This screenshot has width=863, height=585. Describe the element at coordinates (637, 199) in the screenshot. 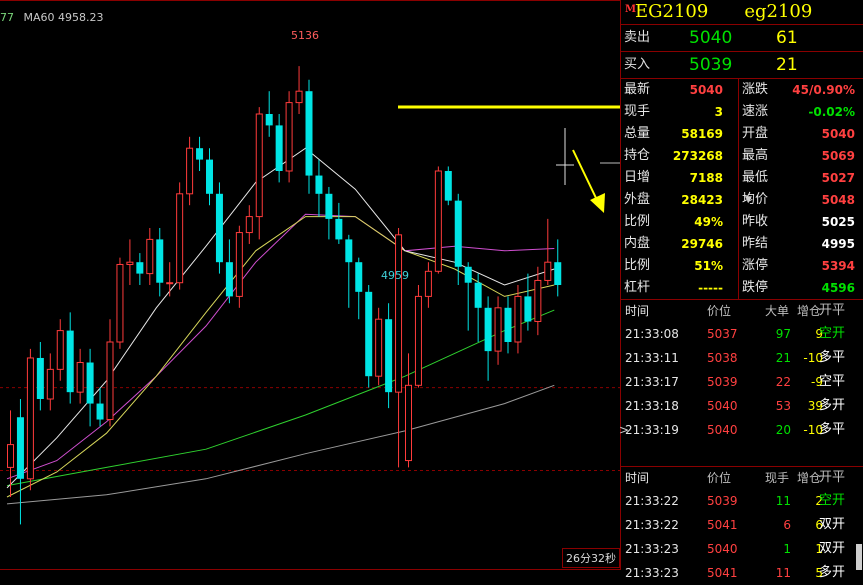

I see `stat-label: 外盘` at that location.